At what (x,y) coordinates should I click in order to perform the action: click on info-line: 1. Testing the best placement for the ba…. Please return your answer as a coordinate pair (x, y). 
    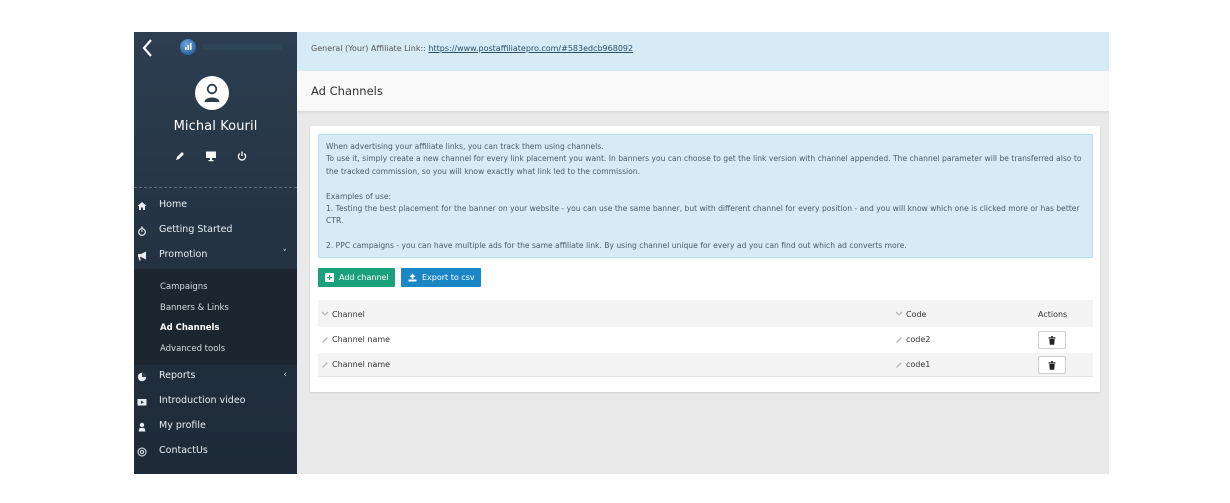
    Looking at the image, I should click on (703, 209).